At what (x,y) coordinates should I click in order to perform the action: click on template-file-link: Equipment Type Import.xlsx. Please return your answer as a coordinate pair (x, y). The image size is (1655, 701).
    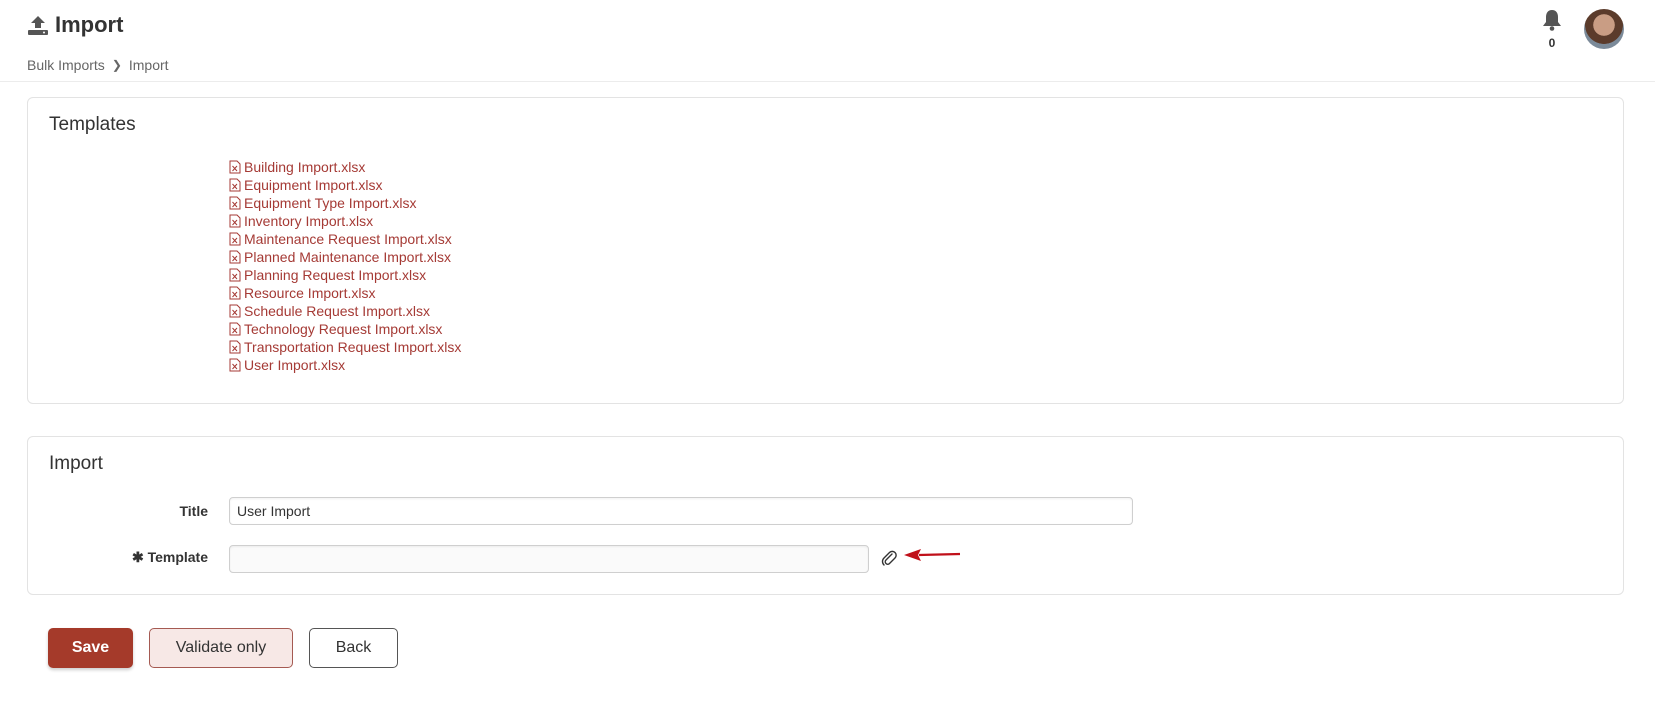
    Looking at the image, I should click on (345, 203).